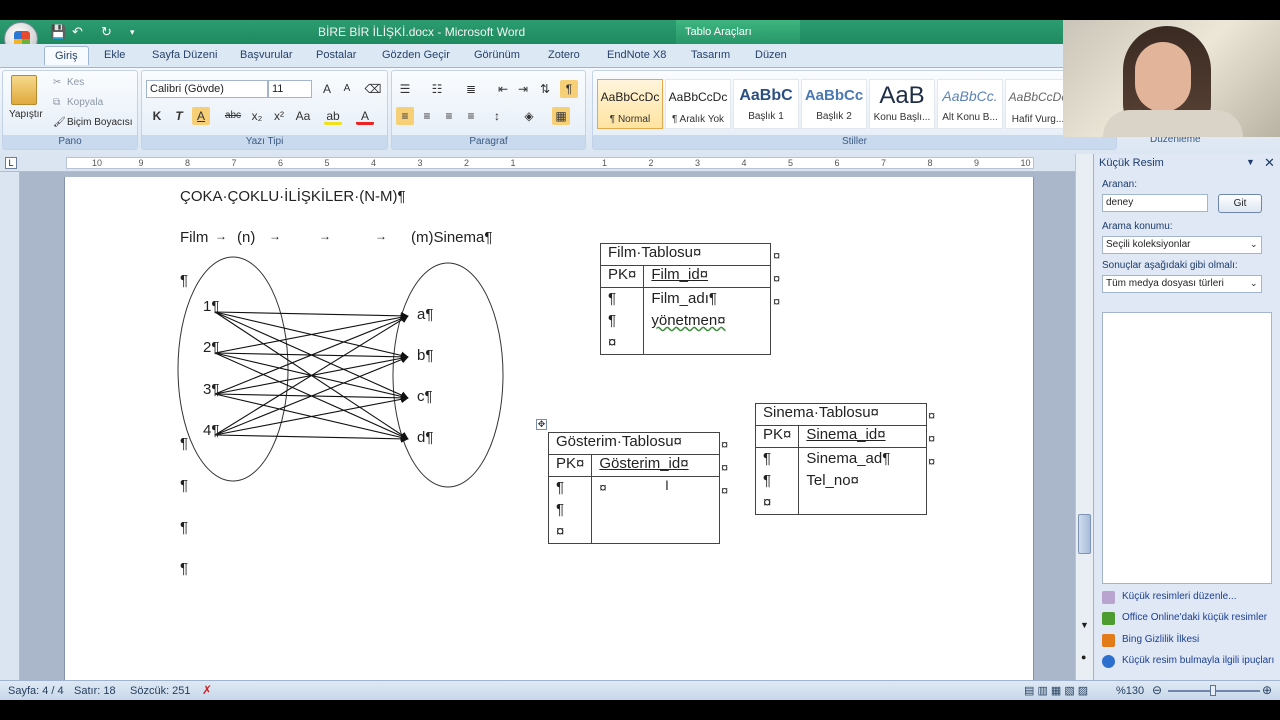 Image resolution: width=1280 pixels, height=720 pixels. What do you see at coordinates (1084, 625) in the screenshot?
I see `scroll-down-icon: ▼` at bounding box center [1084, 625].